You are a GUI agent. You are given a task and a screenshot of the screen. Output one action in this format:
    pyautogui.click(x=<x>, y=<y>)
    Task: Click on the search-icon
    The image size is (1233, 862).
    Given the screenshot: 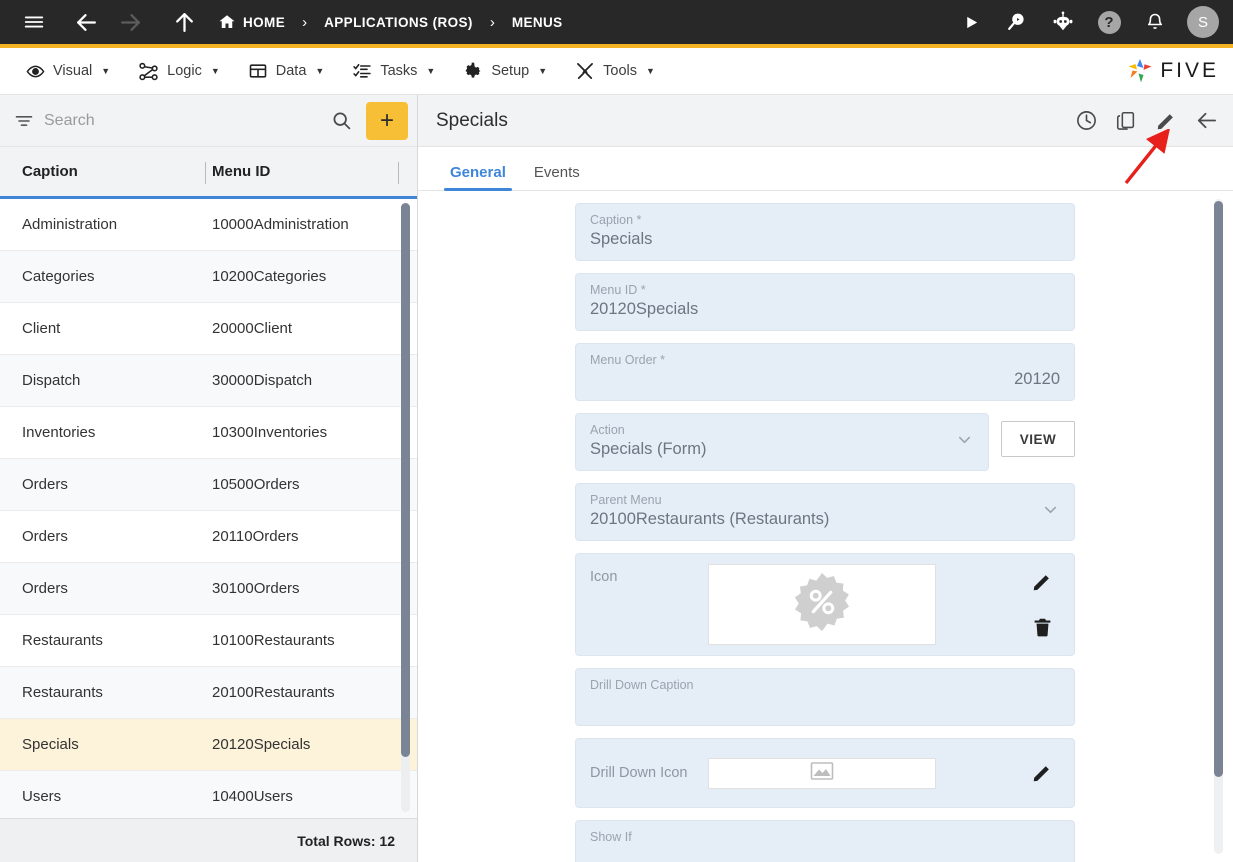 What is the action you would take?
    pyautogui.click(x=341, y=120)
    